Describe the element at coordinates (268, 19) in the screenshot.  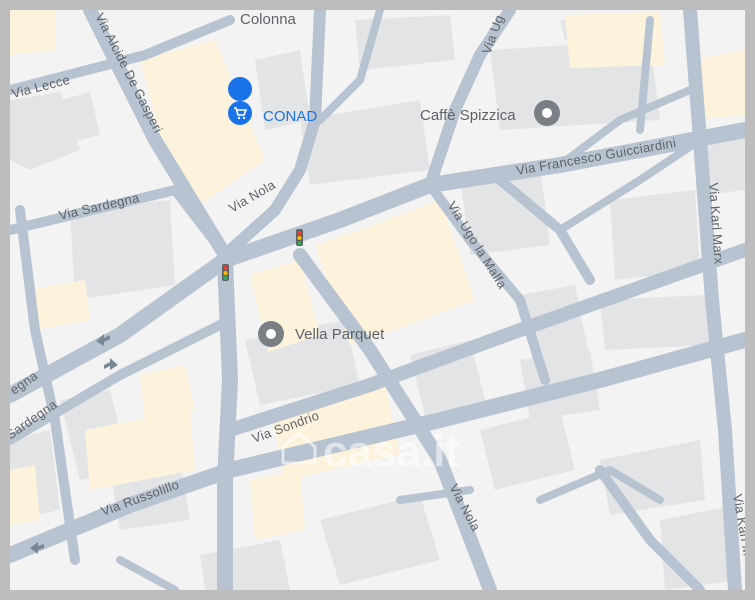
I see `area-label-colonna: Colonna` at that location.